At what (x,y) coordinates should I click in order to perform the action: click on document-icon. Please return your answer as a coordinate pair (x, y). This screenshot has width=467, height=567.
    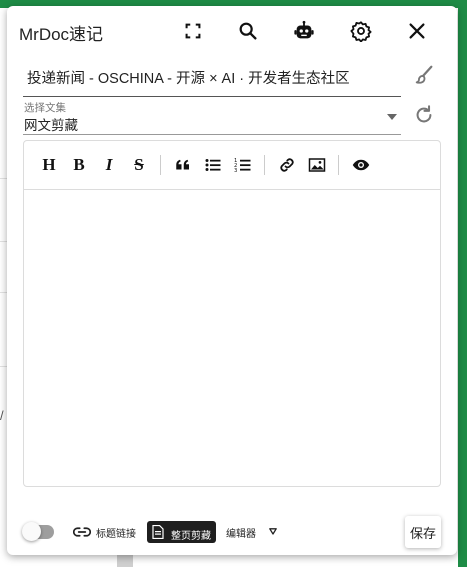
    Looking at the image, I should click on (158, 532).